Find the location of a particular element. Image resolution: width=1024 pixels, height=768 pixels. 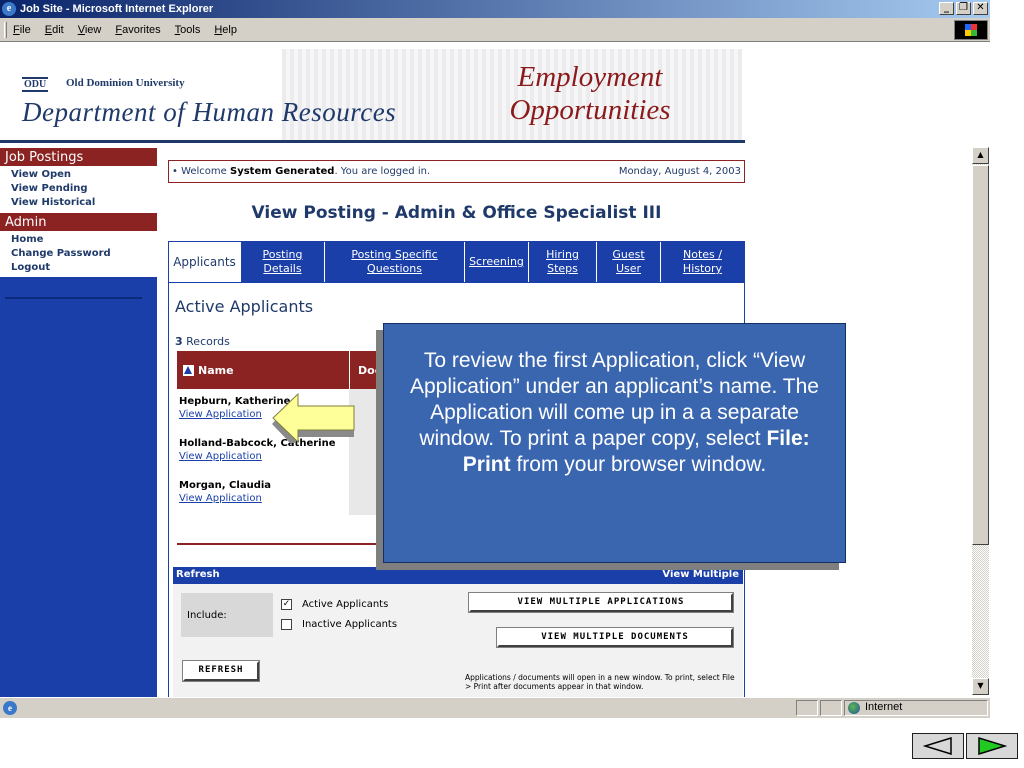

windows-logo-icon is located at coordinates (971, 30).